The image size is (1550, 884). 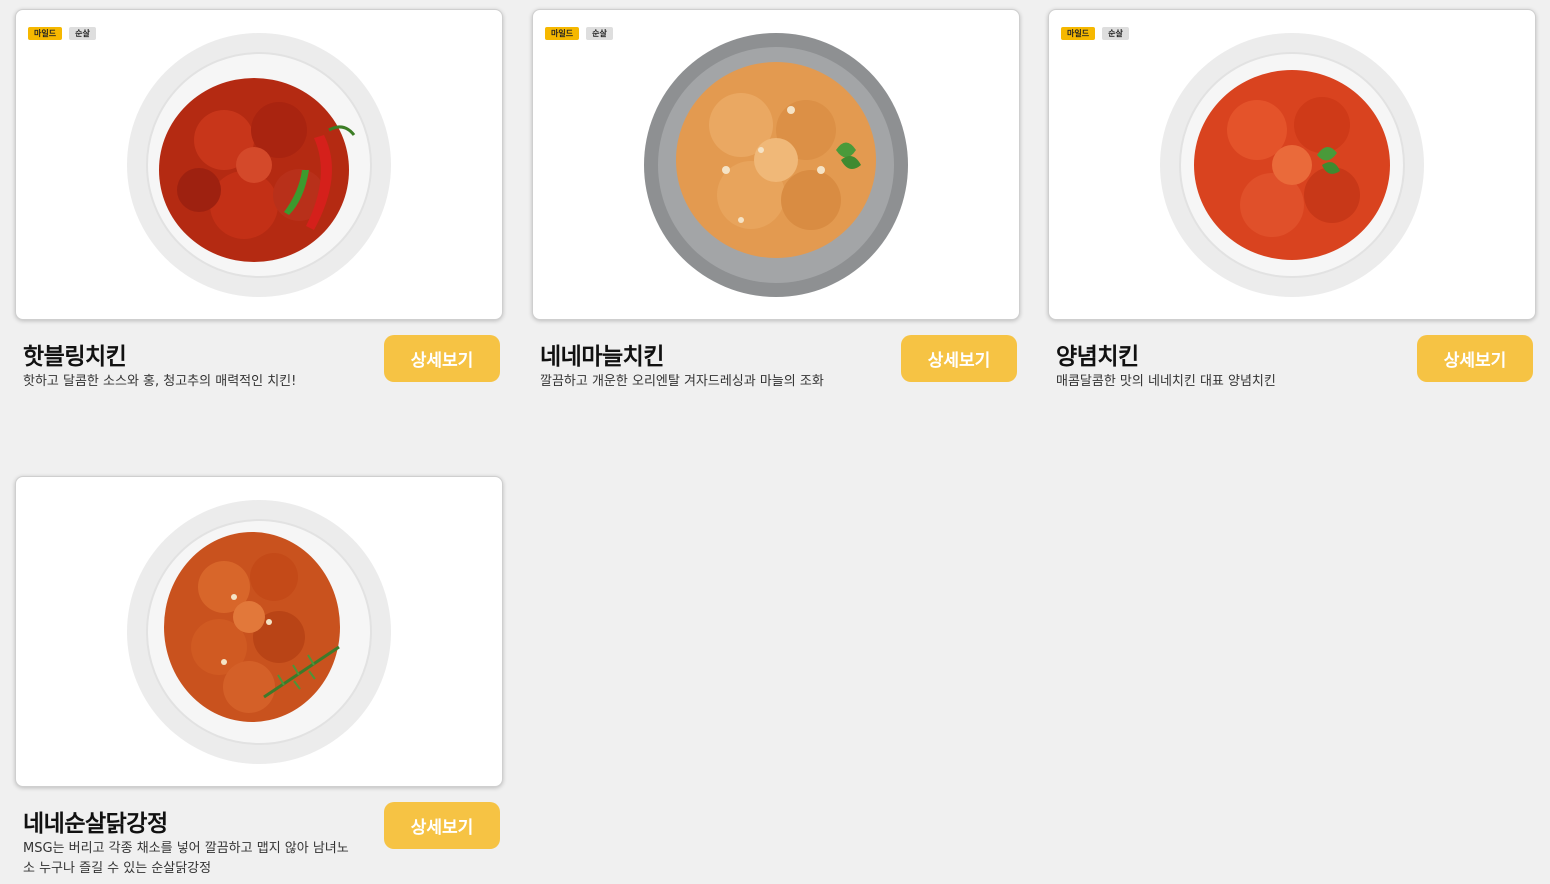 I want to click on menu-image-hot-chicken: 마일드 순살, so click(x=259, y=164).